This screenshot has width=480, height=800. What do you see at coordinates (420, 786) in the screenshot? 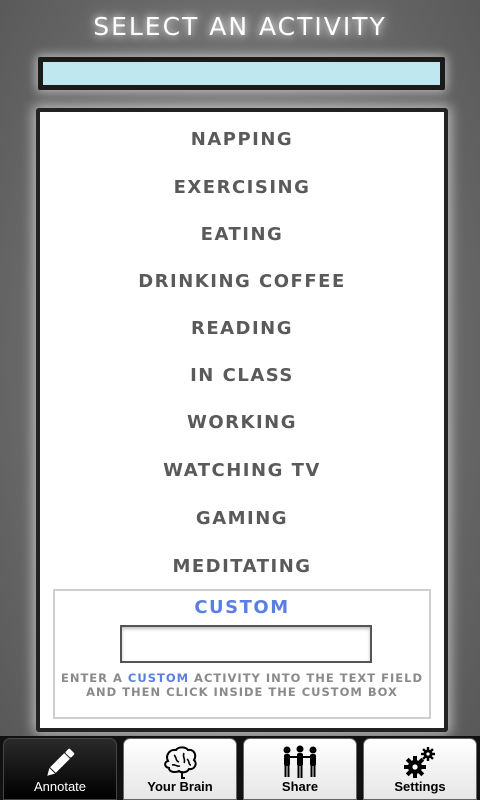
I see `tab-settings-label: Settings` at bounding box center [420, 786].